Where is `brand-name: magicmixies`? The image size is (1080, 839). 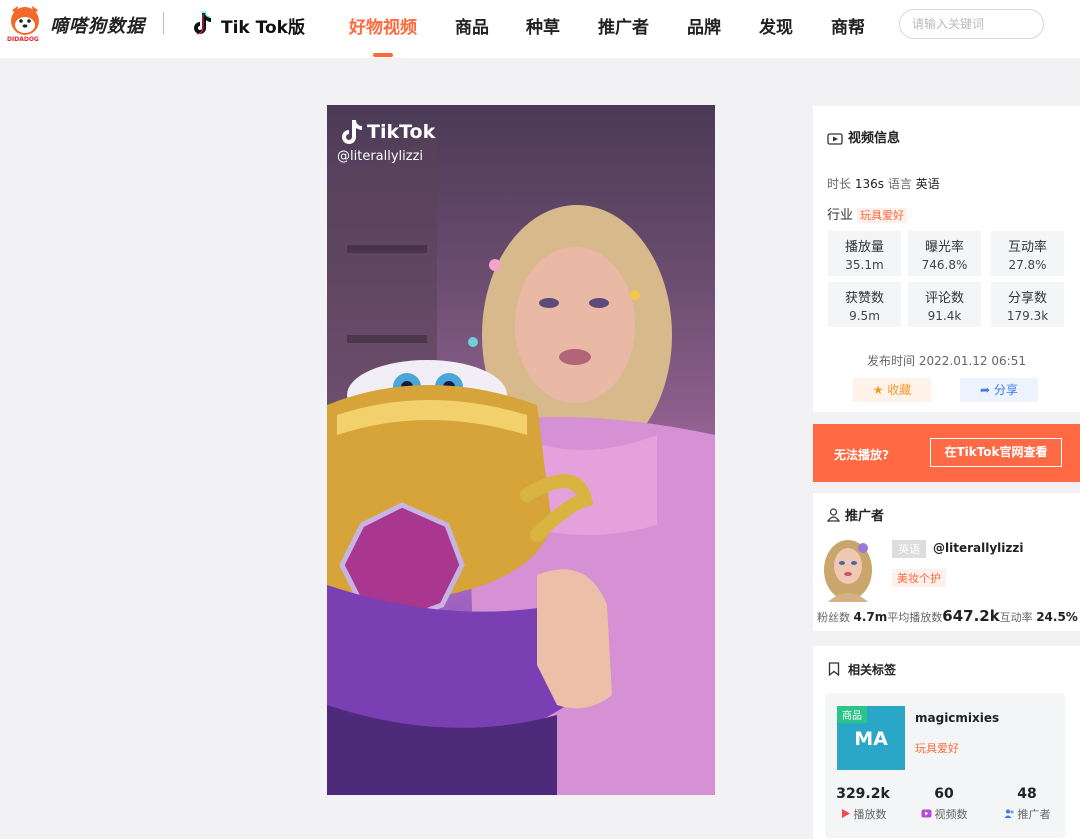 brand-name: magicmixies is located at coordinates (957, 718).